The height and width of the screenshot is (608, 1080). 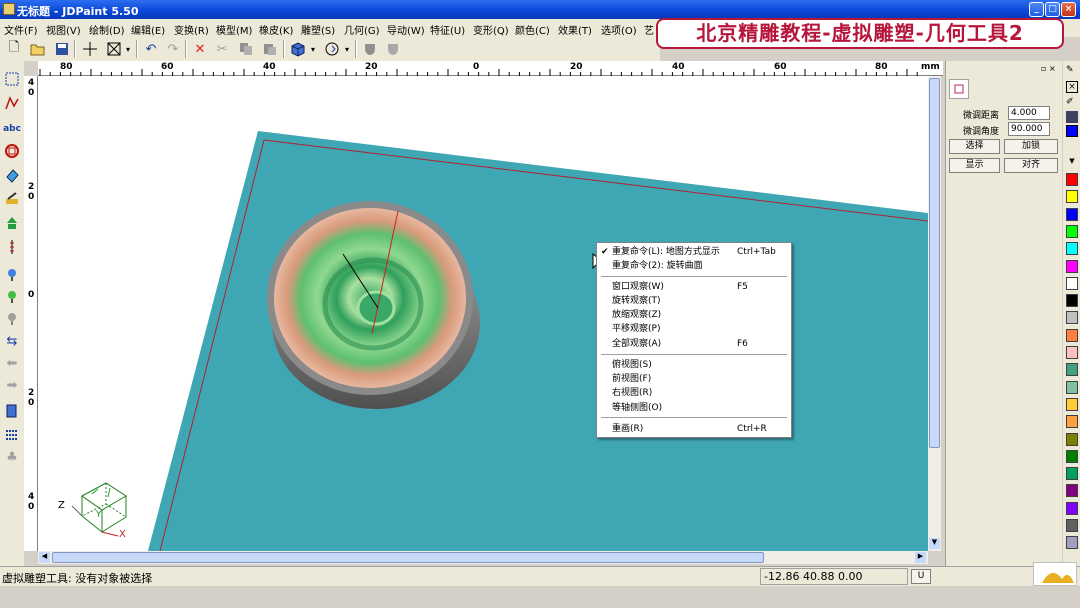 What do you see at coordinates (694, 266) in the screenshot?
I see `context-menu-item: 重复命令(2): 旋转曲面` at bounding box center [694, 266].